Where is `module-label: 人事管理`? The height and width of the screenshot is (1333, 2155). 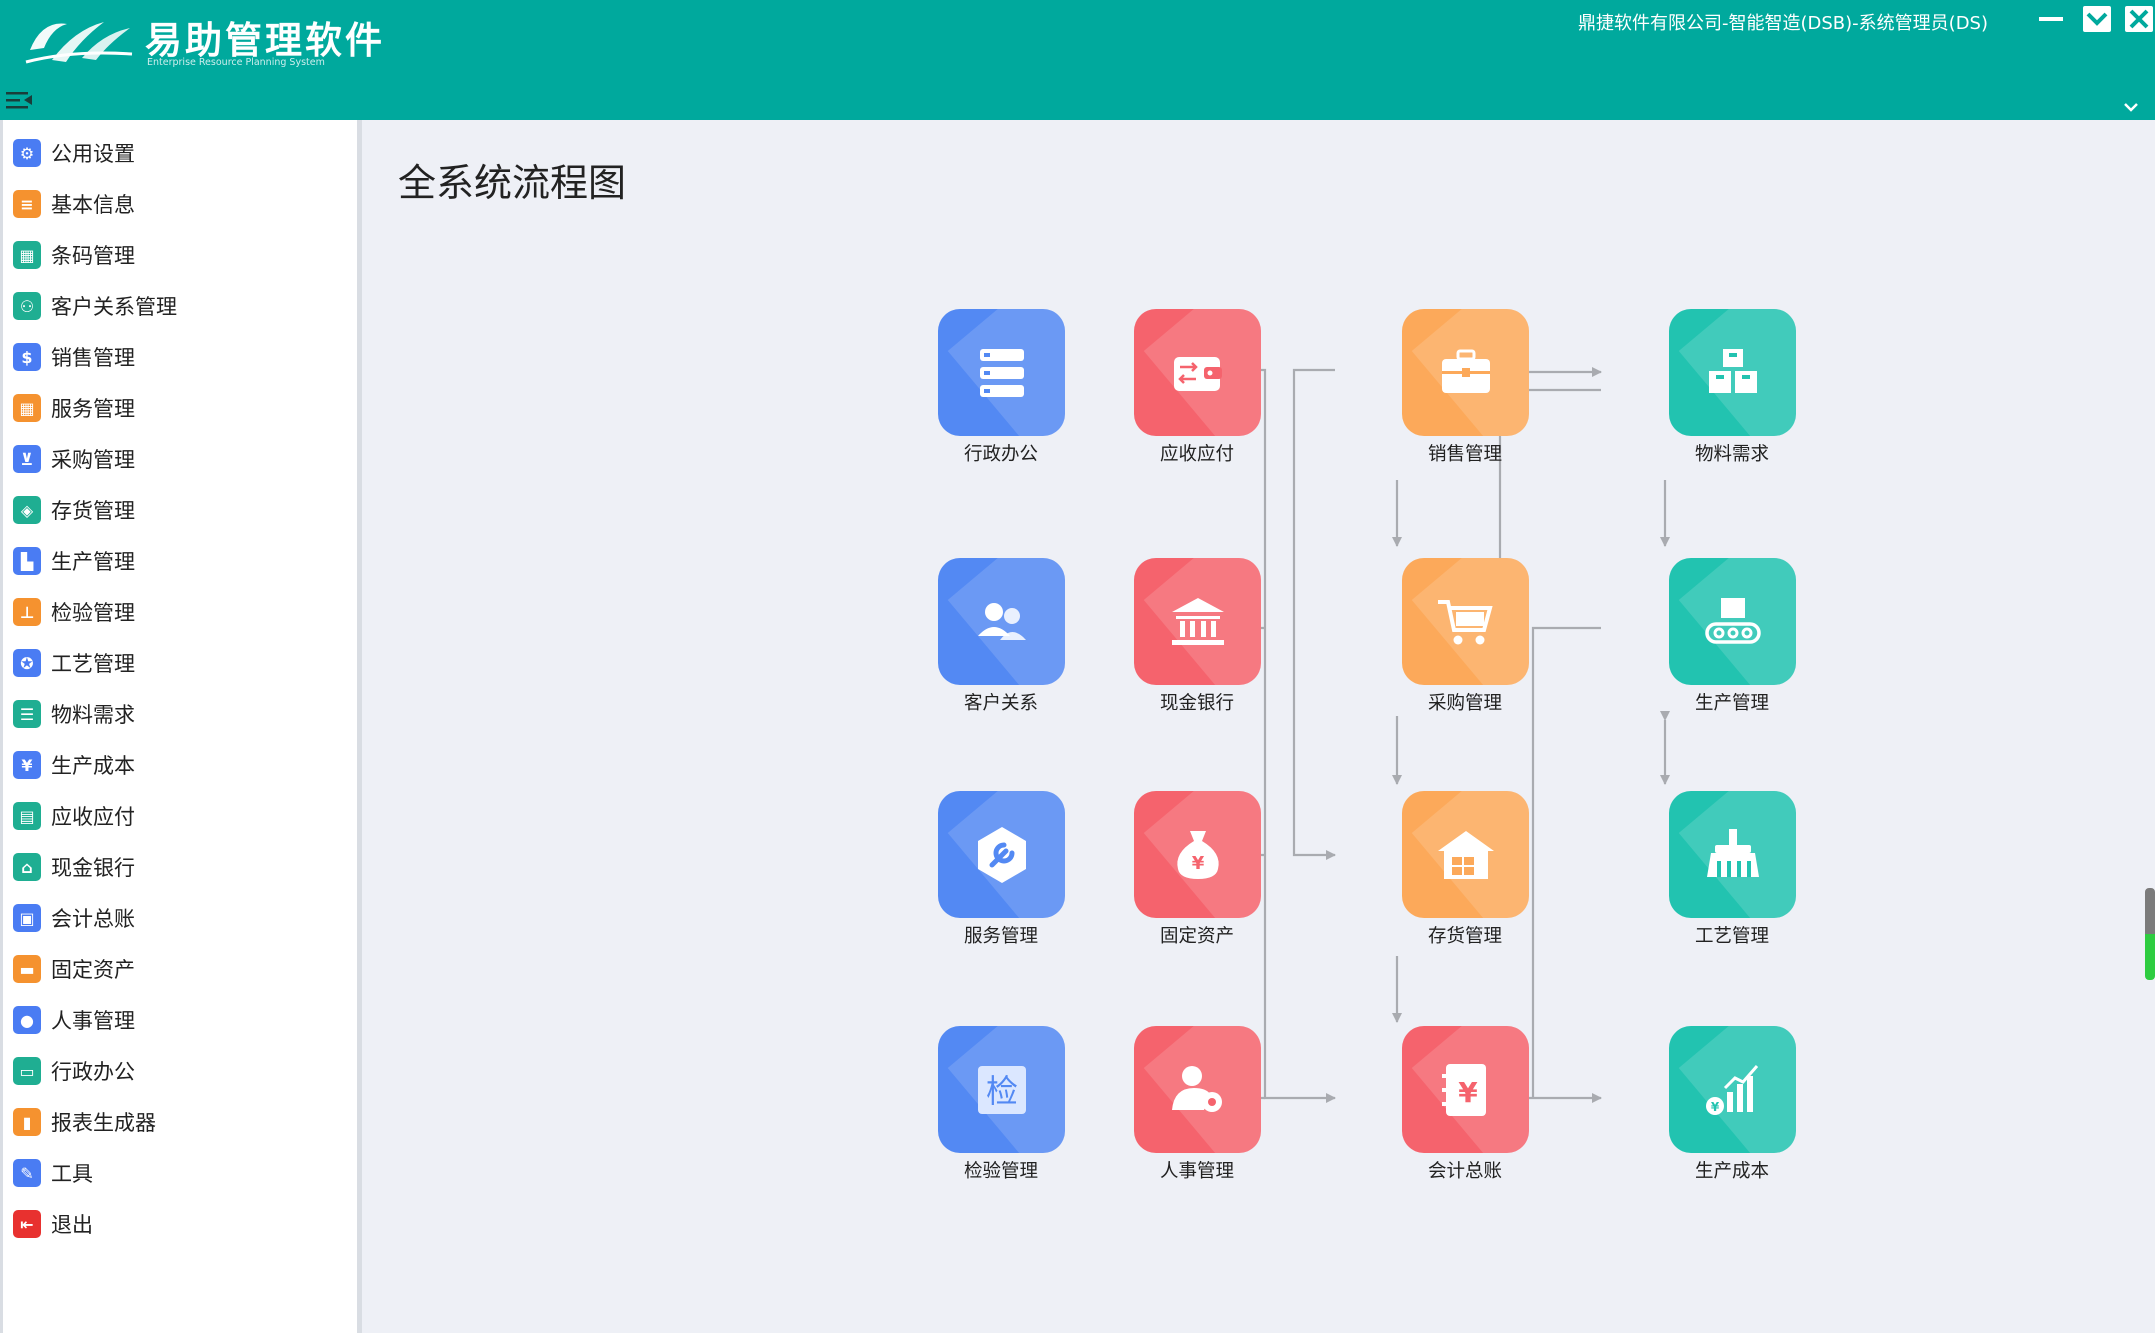 module-label: 人事管理 is located at coordinates (1197, 1170).